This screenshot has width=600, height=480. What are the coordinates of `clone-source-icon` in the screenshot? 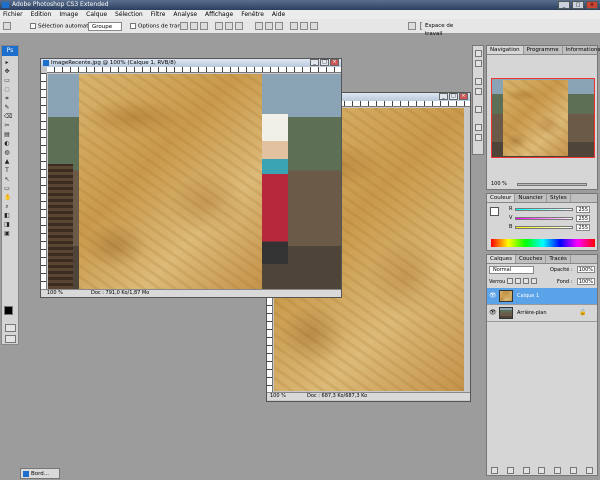 It's located at (478, 109).